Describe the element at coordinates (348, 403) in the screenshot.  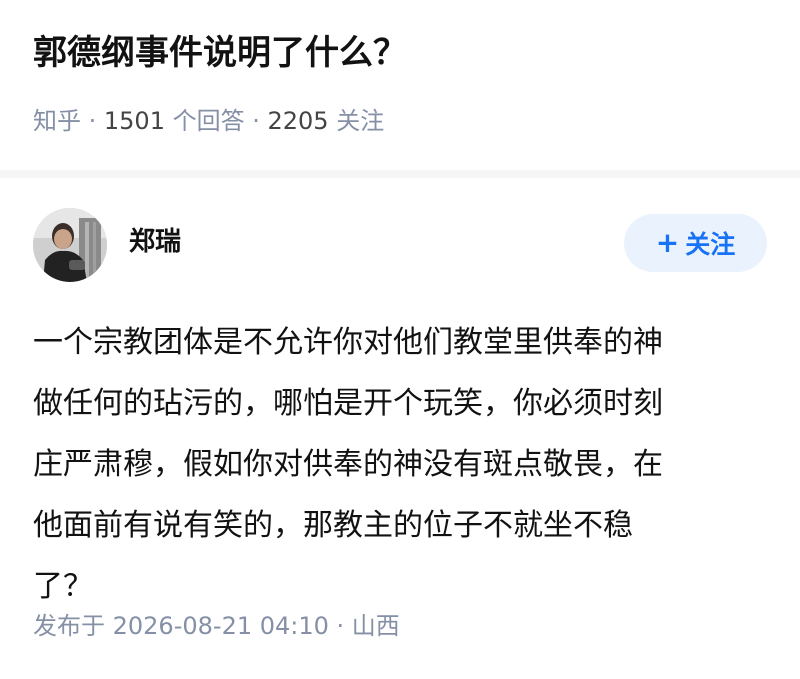
I see `answer-text-line: 做任何的玷污的，哪怕是开个玩笑，你必须时刻` at that location.